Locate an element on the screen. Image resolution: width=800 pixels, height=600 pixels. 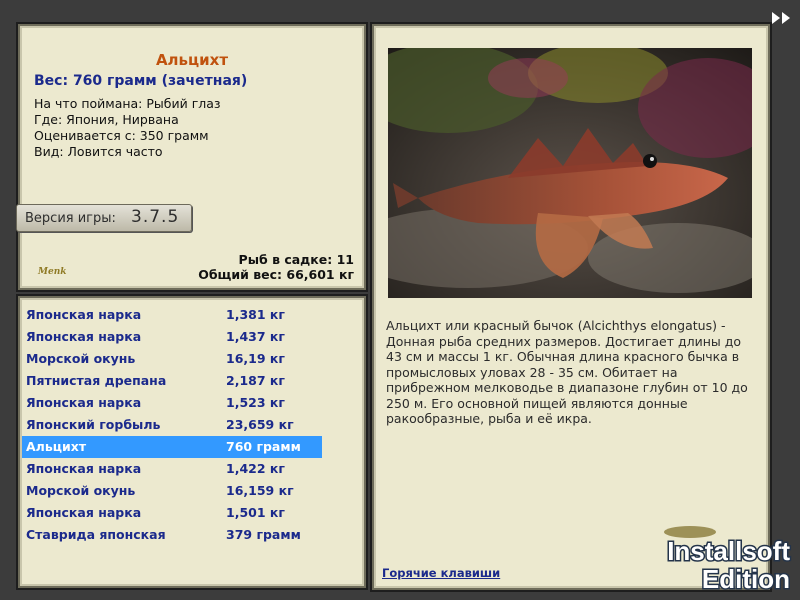
catch-list-item: Японская нарка 1,523 кг is located at coordinates (172, 403).